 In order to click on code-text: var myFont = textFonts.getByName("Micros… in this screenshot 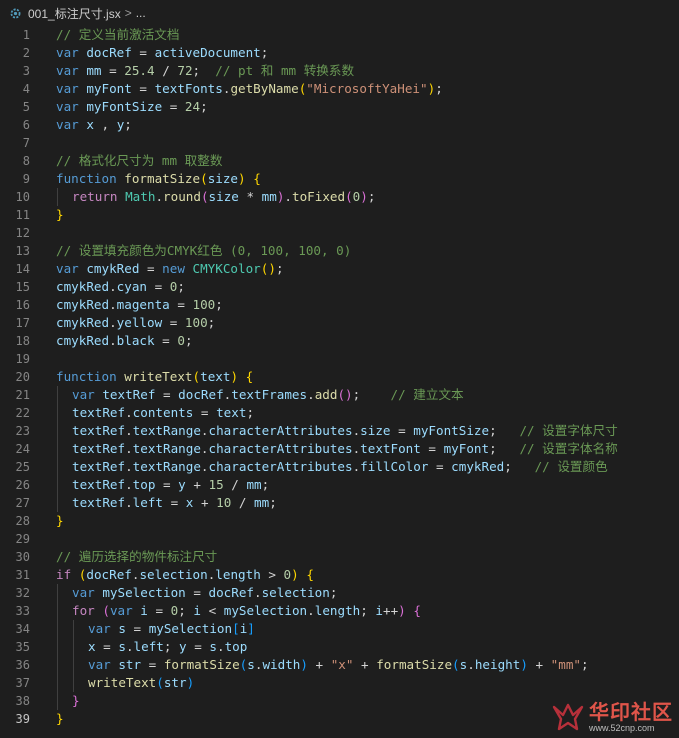, I will do `click(249, 89)`.